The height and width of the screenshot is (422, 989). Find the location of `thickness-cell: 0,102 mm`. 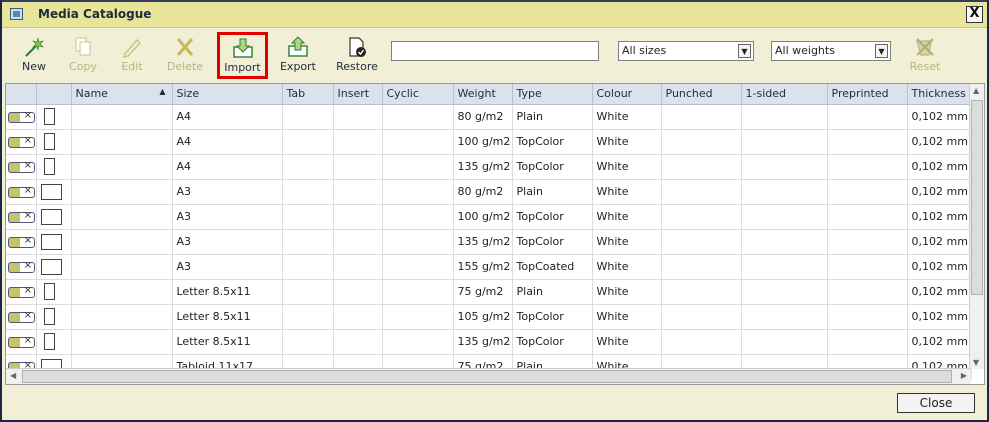

thickness-cell: 0,102 mm is located at coordinates (939, 117).